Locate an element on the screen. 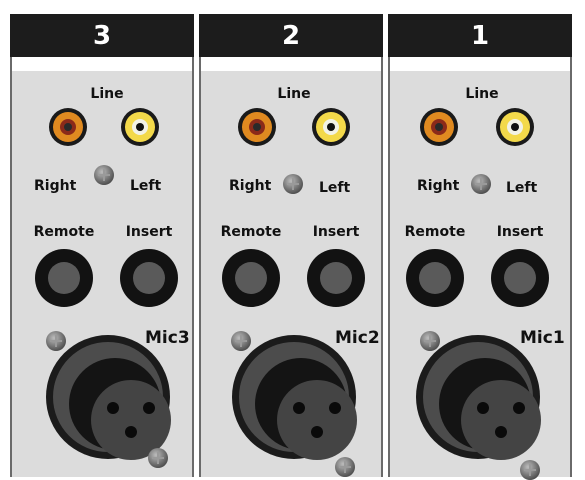 Image resolution: width=585 pixels, height=480 pixels. channel-number-header: 2 is located at coordinates (291, 35).